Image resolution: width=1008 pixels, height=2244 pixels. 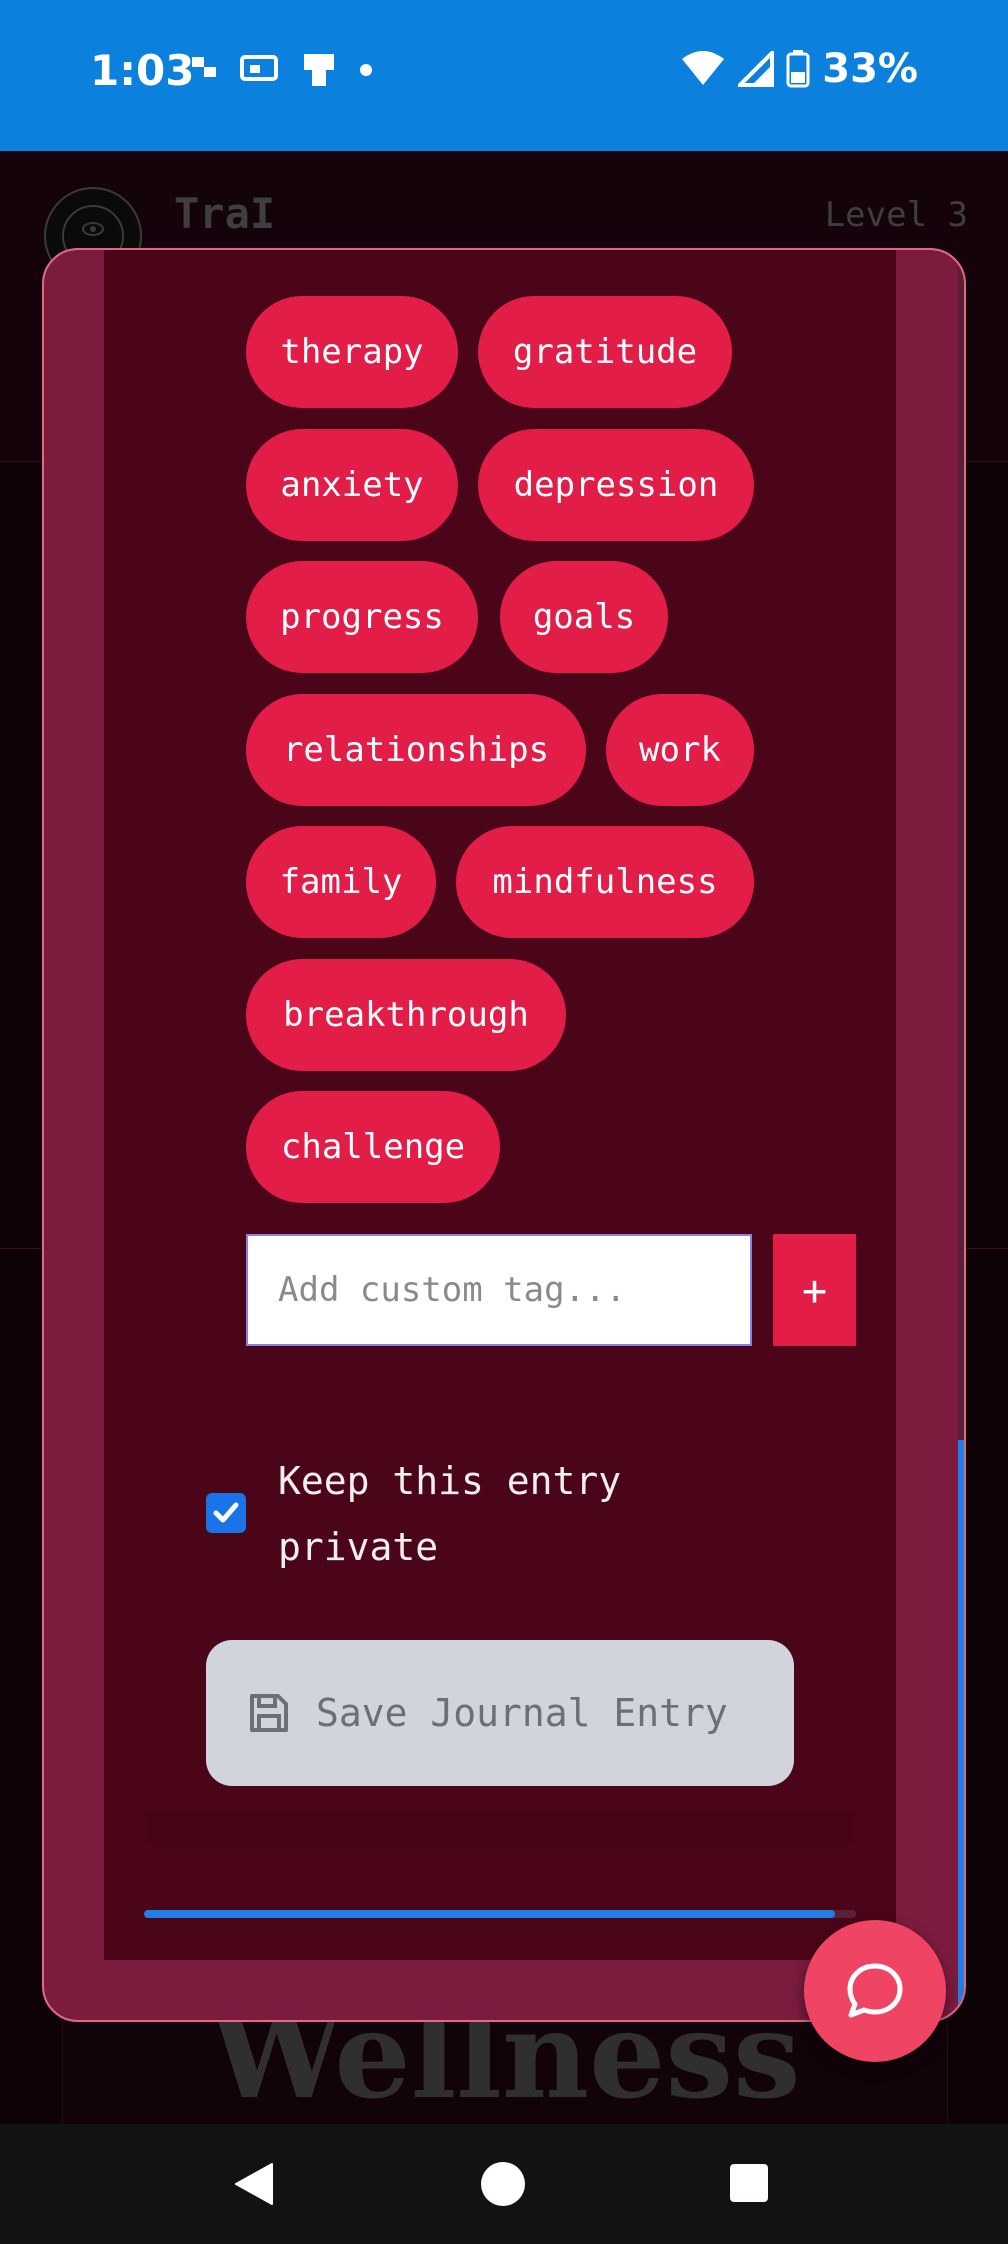 What do you see at coordinates (584, 617) in the screenshot?
I see `tag-goals: goals` at bounding box center [584, 617].